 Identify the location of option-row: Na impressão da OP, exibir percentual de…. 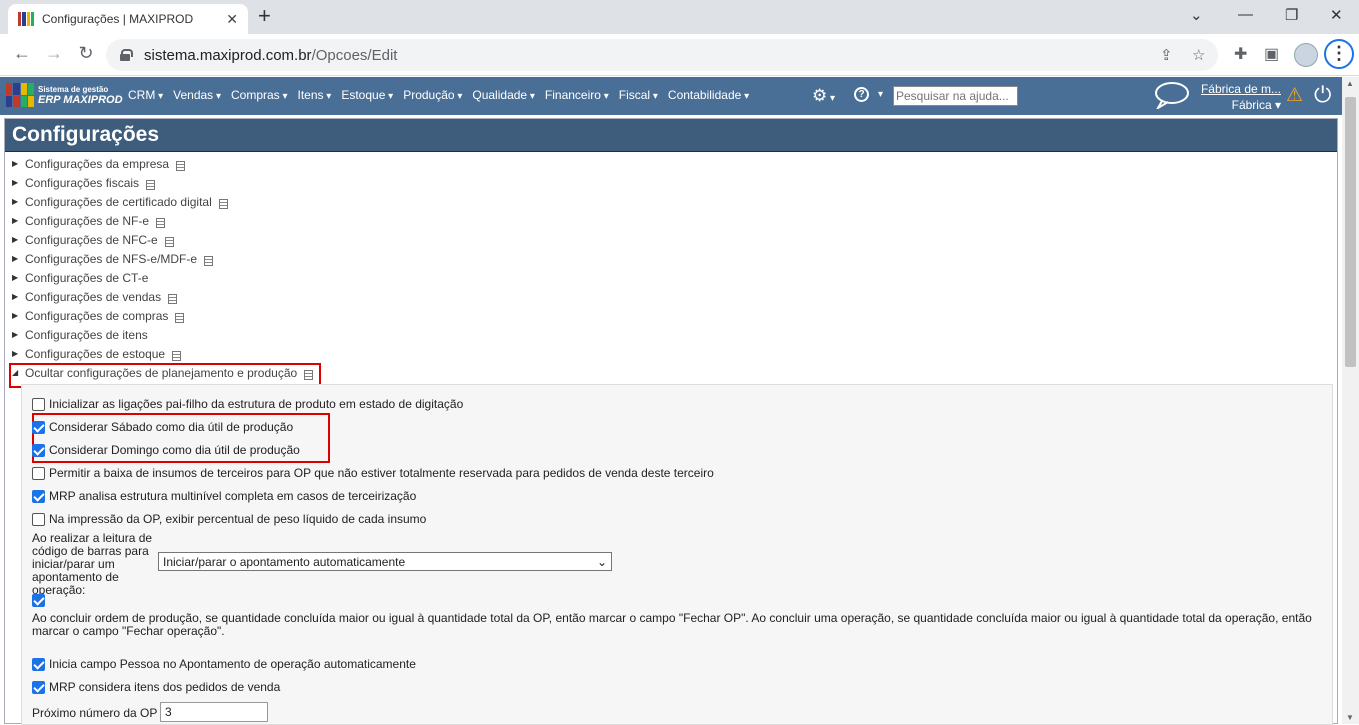
(229, 519).